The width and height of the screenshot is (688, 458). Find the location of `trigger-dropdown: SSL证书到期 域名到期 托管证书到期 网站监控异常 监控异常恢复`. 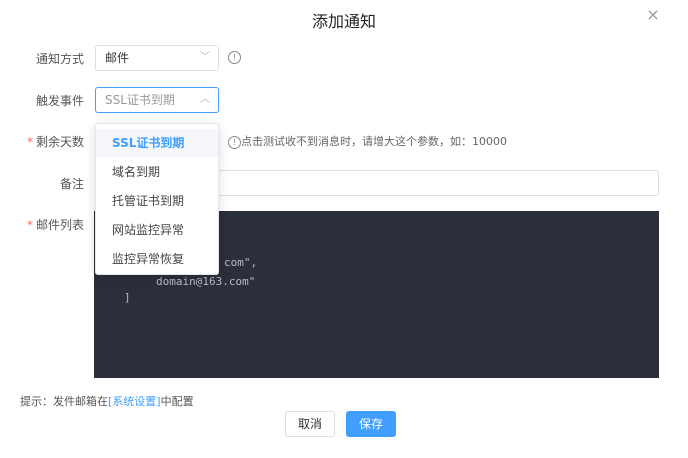

trigger-dropdown: SSL证书到期 域名到期 托管证书到期 网站监控异常 监控异常恢复 is located at coordinates (157, 199).